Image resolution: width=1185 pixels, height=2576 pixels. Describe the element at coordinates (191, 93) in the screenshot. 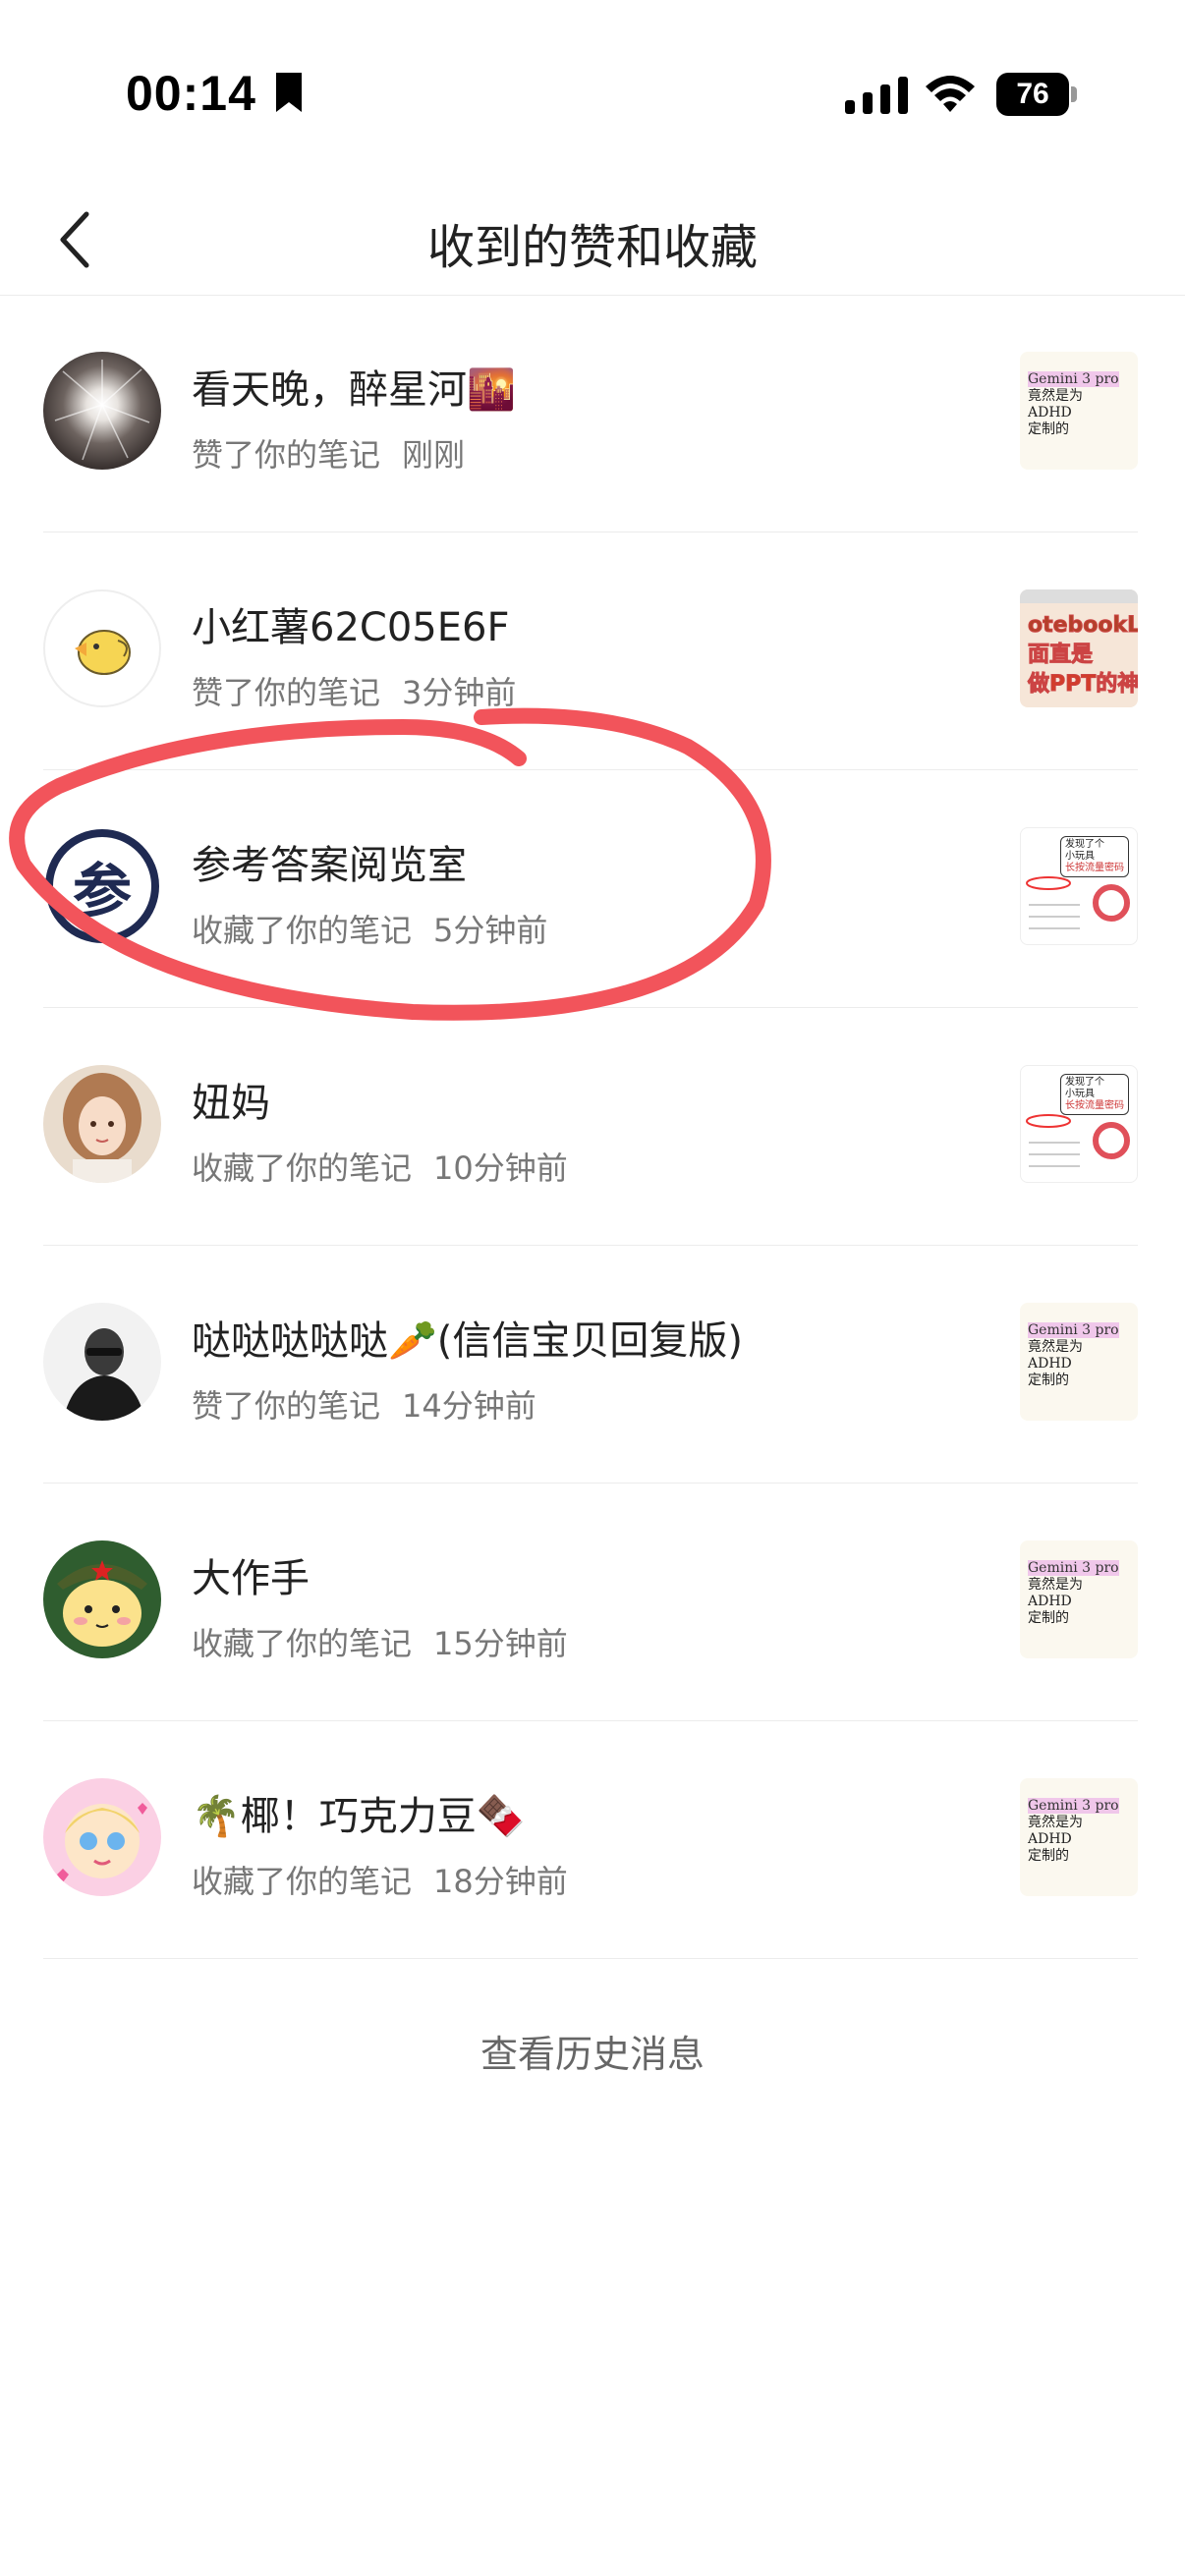

I see `status-time: 00:14` at that location.